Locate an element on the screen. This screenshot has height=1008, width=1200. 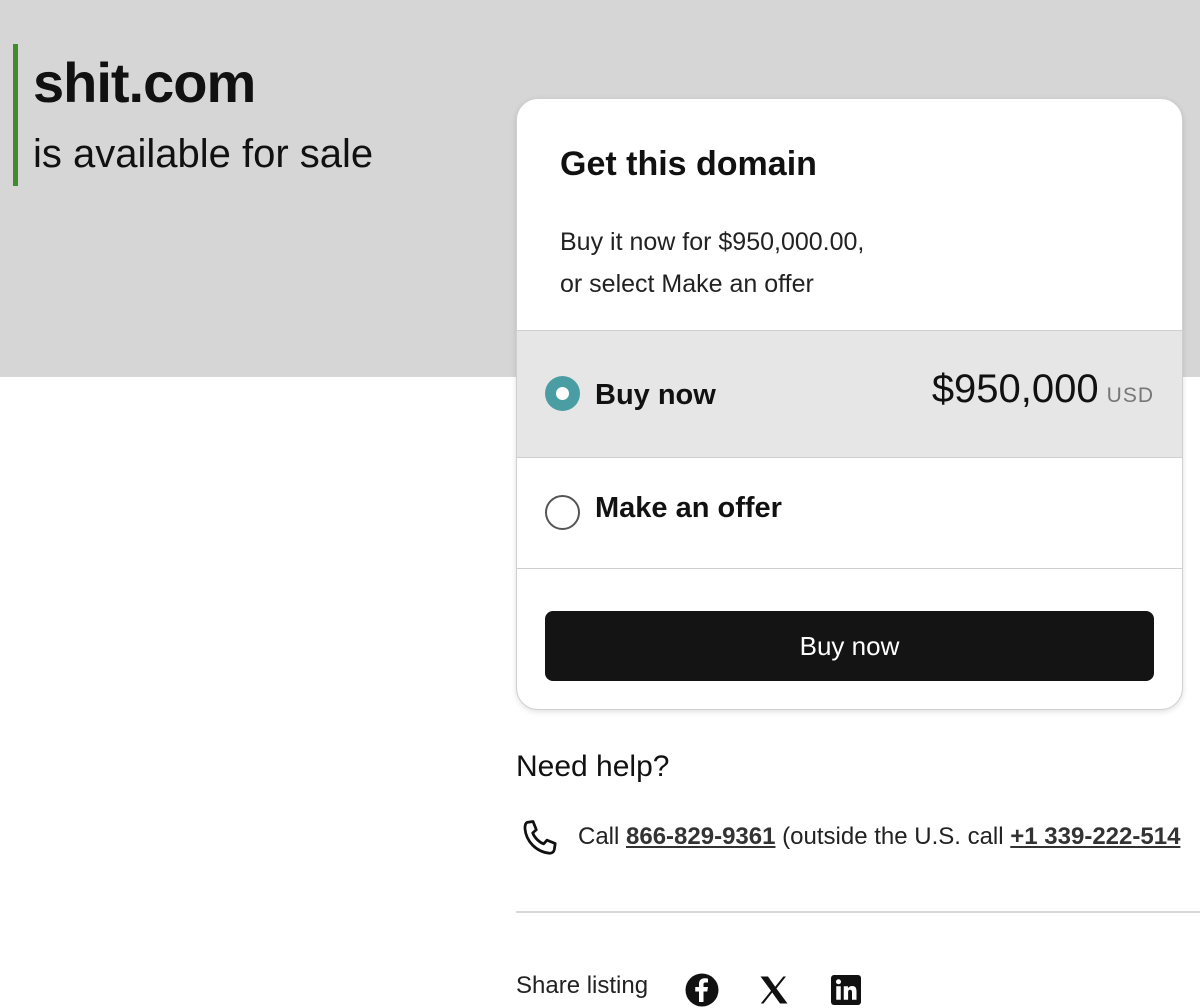
option-buy-now: Buy now $950,000 USD is located at coordinates (849, 394).